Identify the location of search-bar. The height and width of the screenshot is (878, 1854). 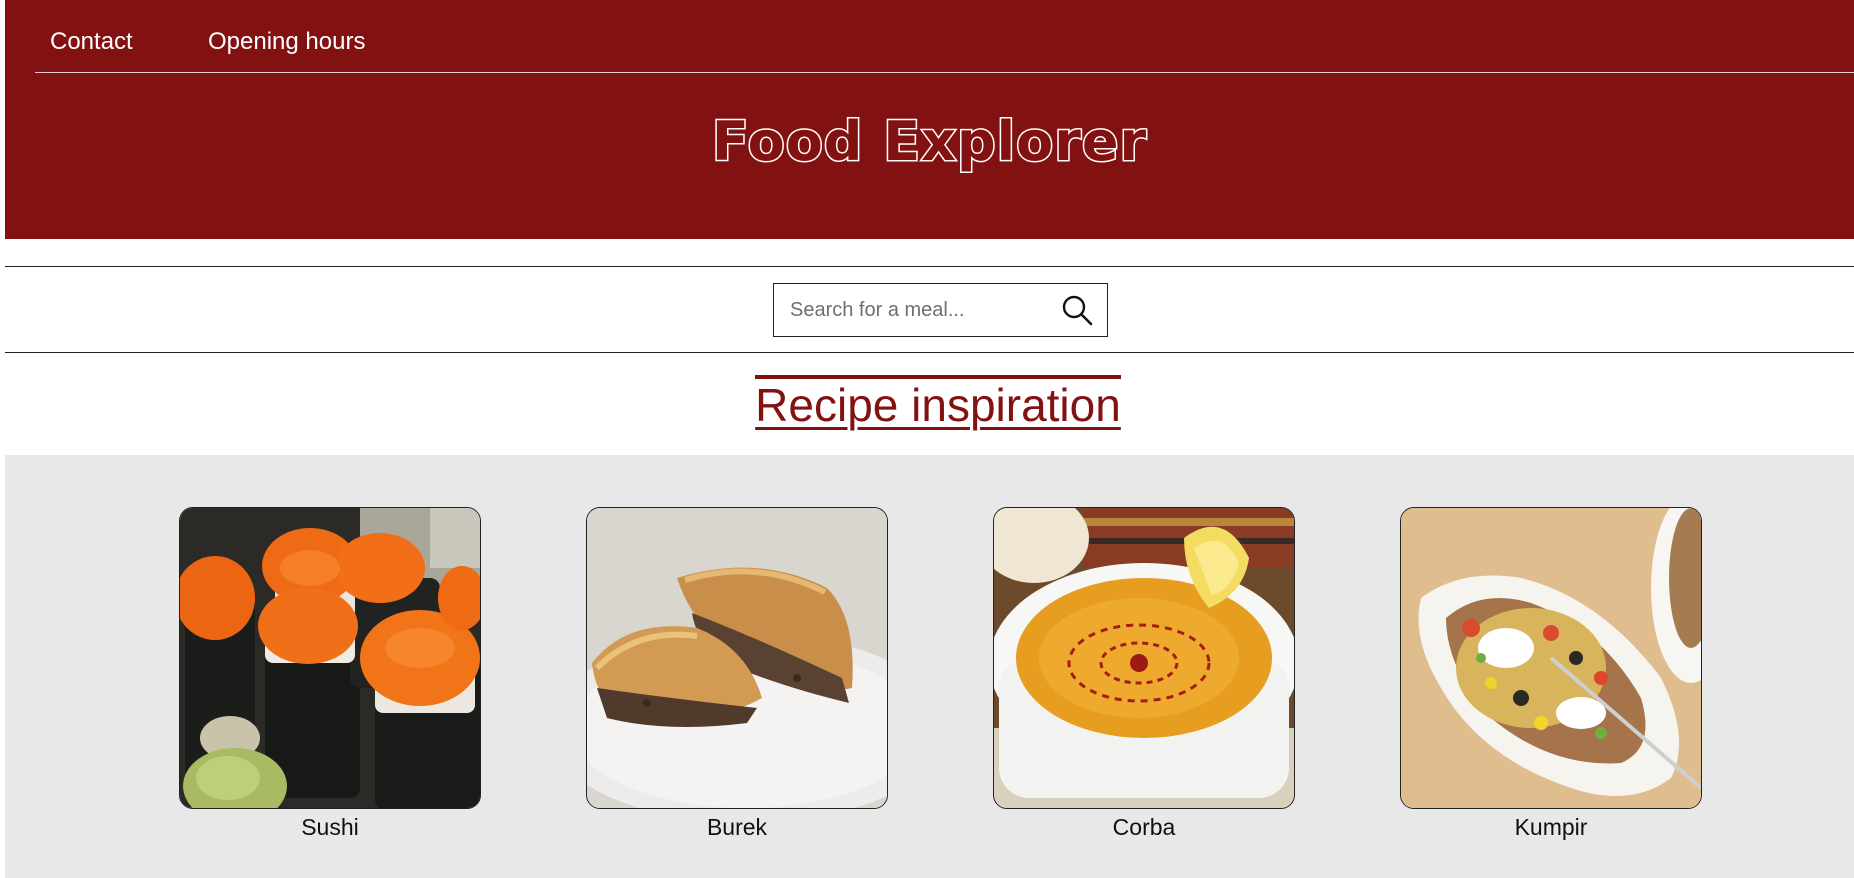
(929, 309).